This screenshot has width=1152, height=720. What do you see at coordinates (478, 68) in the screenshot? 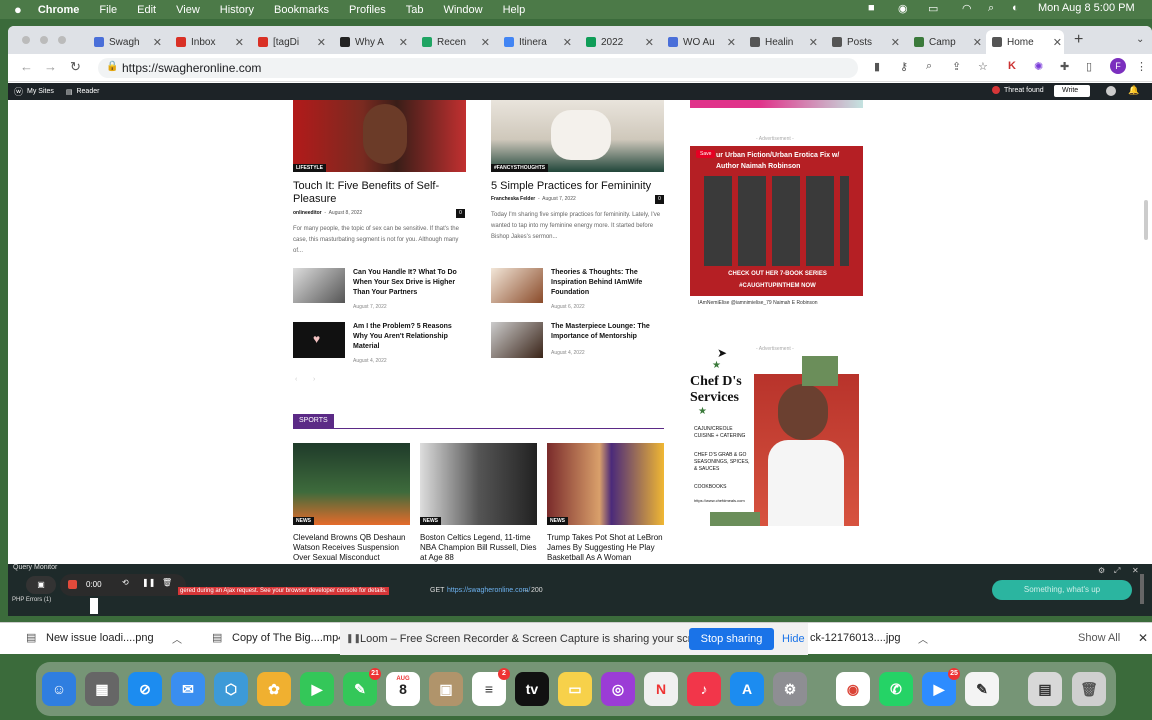
I see `address-bar: 🔒 https://swagheronline.com` at bounding box center [478, 68].